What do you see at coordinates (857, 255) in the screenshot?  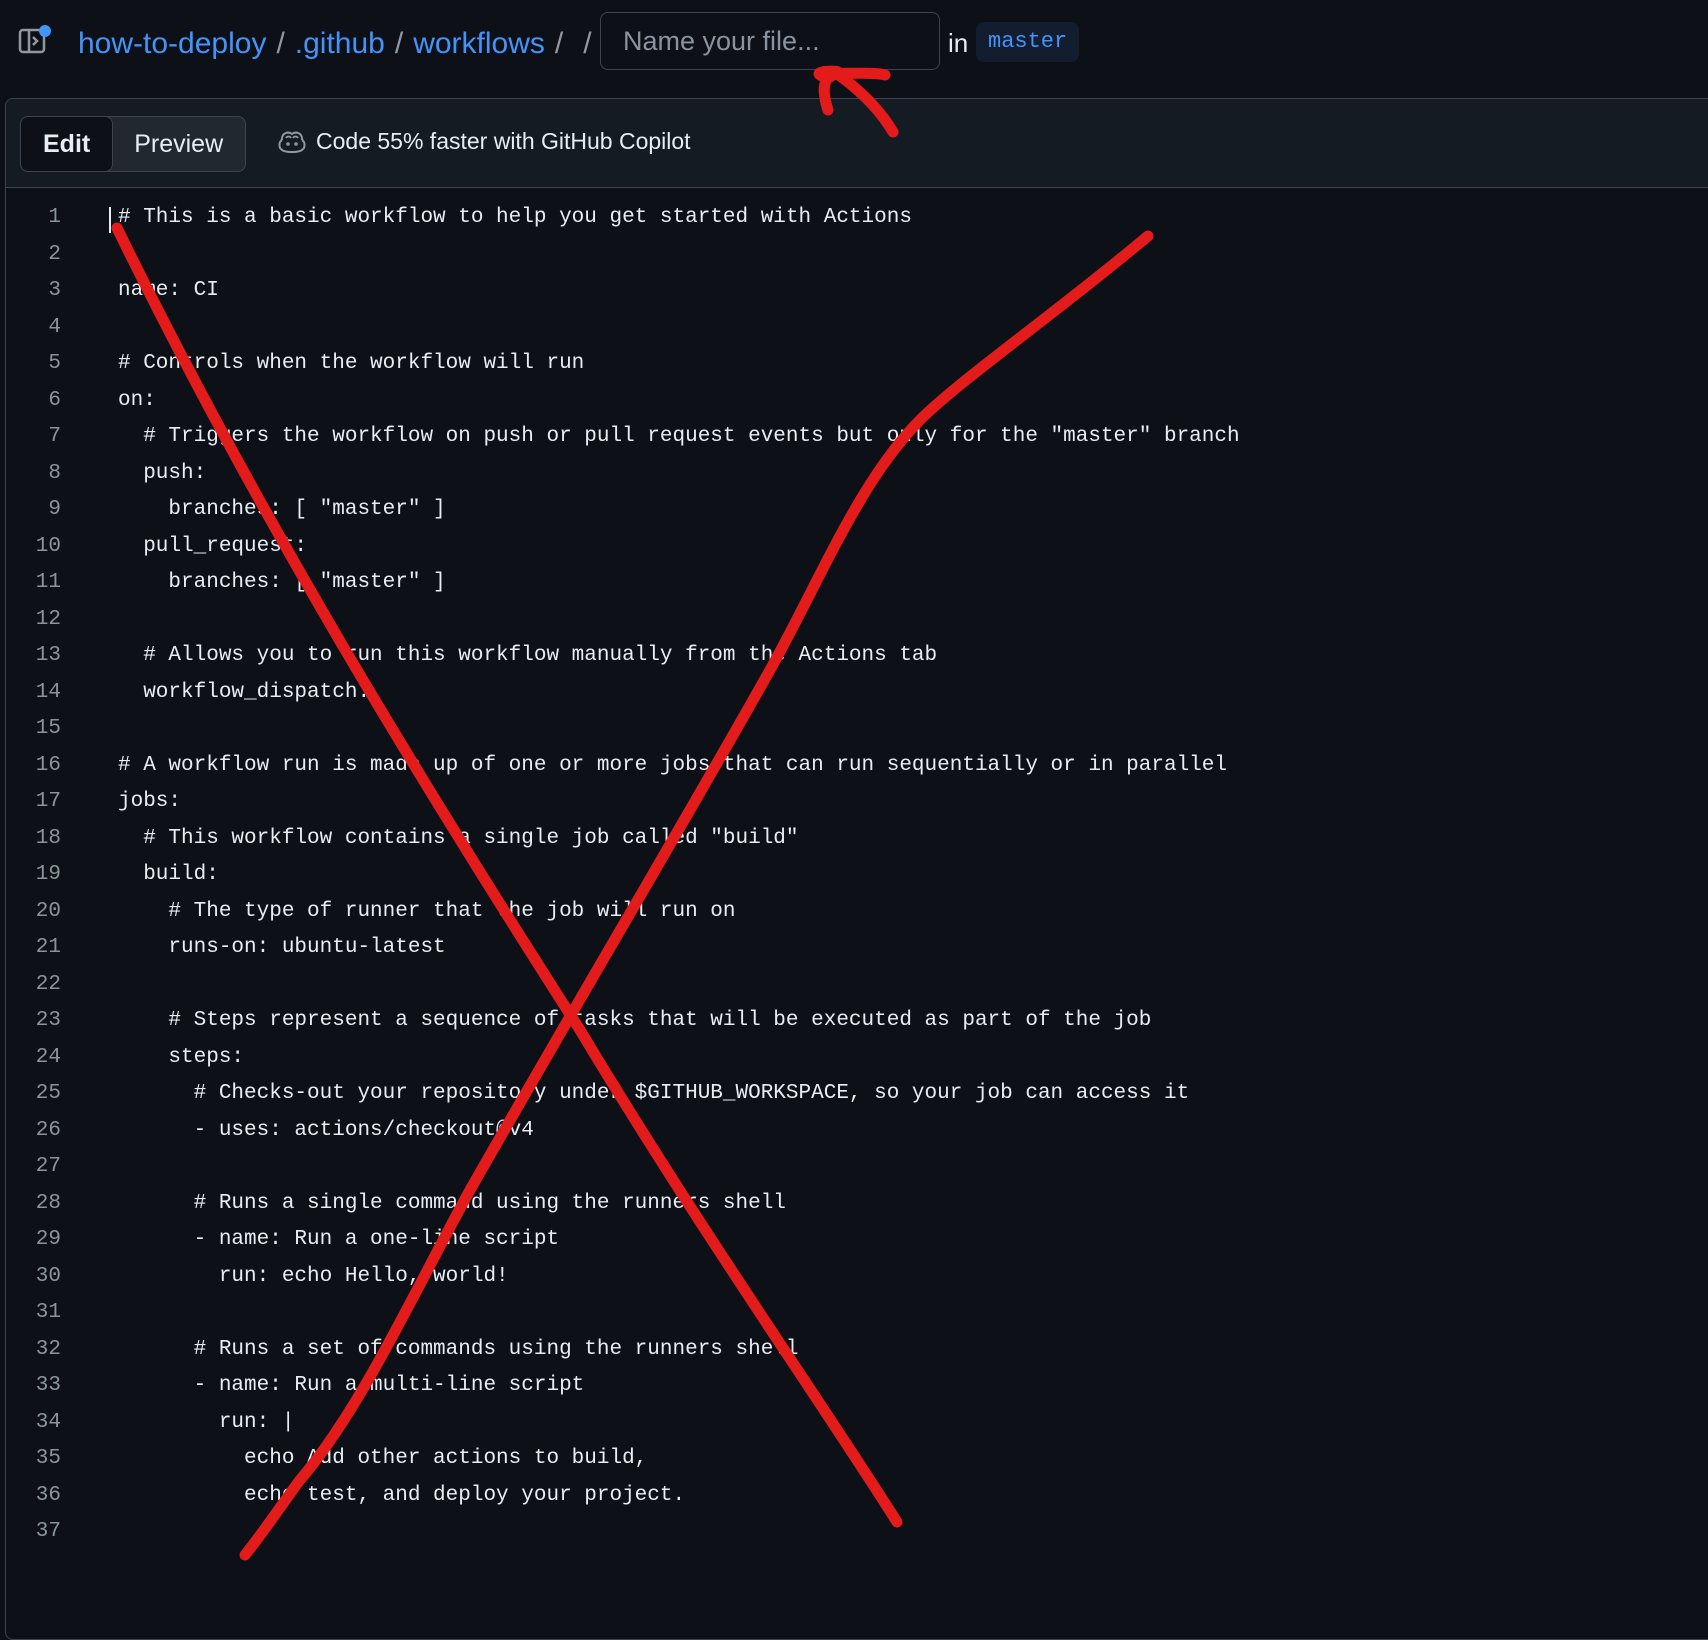 I see `code-line: 2` at bounding box center [857, 255].